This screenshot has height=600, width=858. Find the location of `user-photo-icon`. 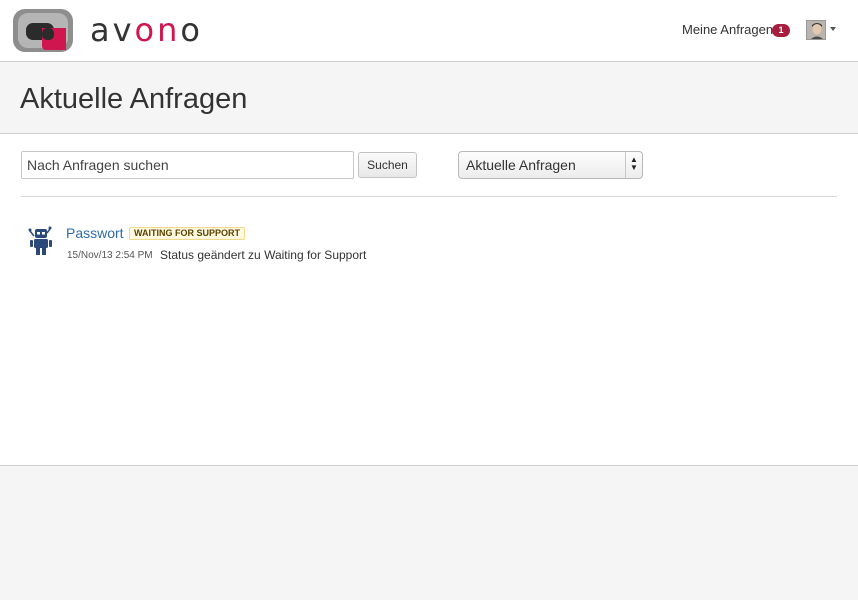

user-photo-icon is located at coordinates (816, 30).